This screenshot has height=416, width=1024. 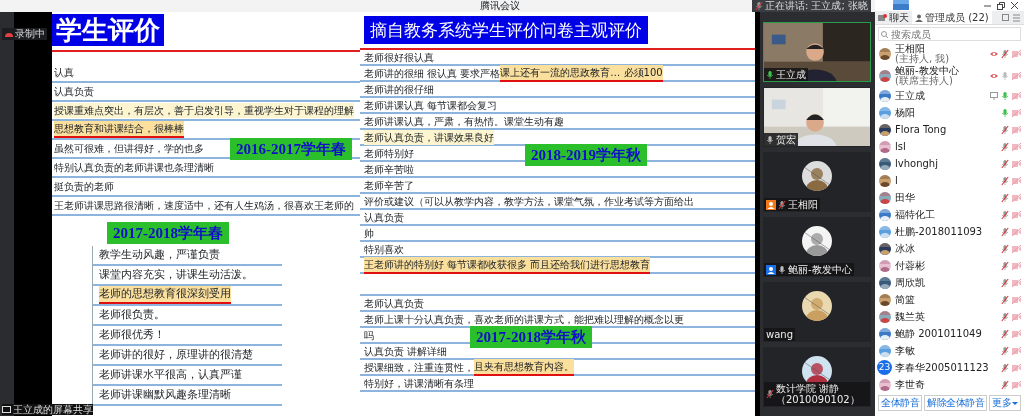 What do you see at coordinates (915, 214) in the screenshot?
I see `participant-name: 福特化工` at bounding box center [915, 214].